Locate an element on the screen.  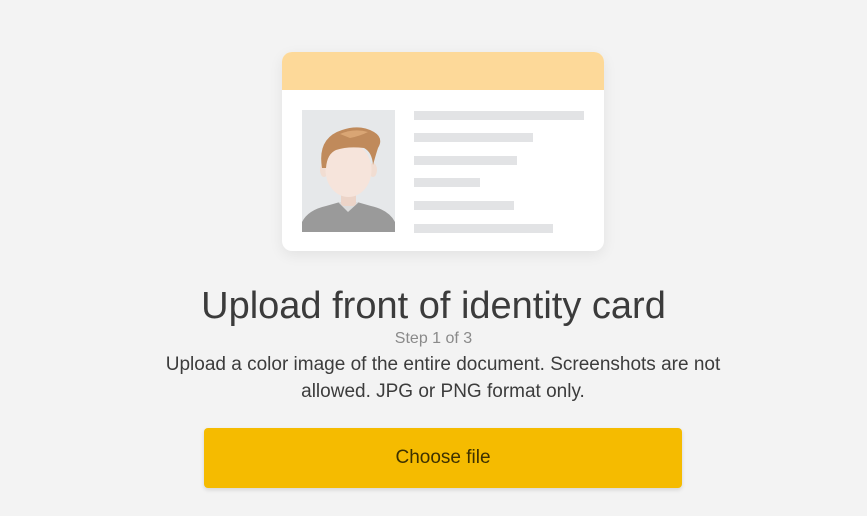
choose-file-button: Choose file is located at coordinates (443, 458).